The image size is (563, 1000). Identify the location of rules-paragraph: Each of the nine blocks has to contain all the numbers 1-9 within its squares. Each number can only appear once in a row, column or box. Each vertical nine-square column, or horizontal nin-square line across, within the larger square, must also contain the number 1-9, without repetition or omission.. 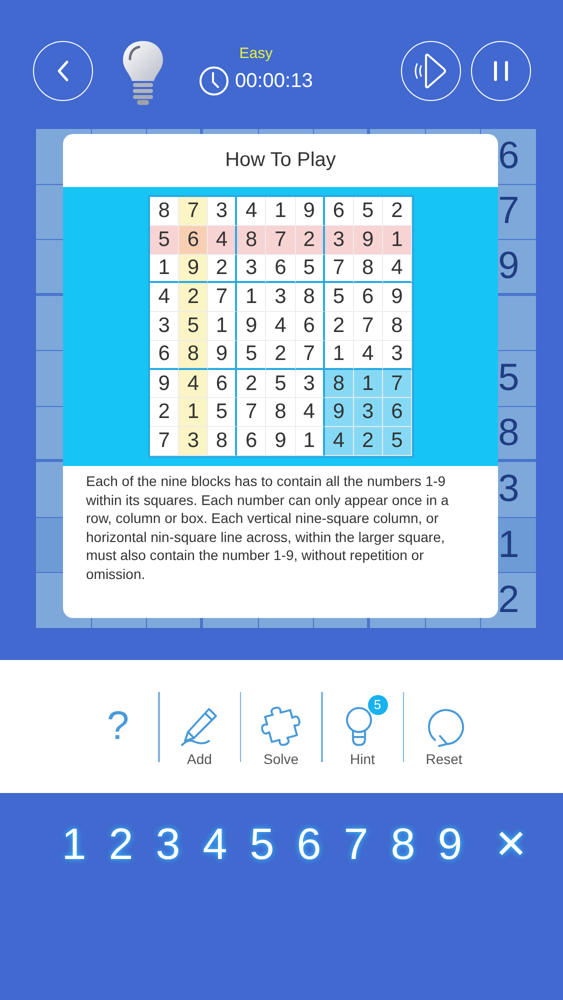
(268, 527).